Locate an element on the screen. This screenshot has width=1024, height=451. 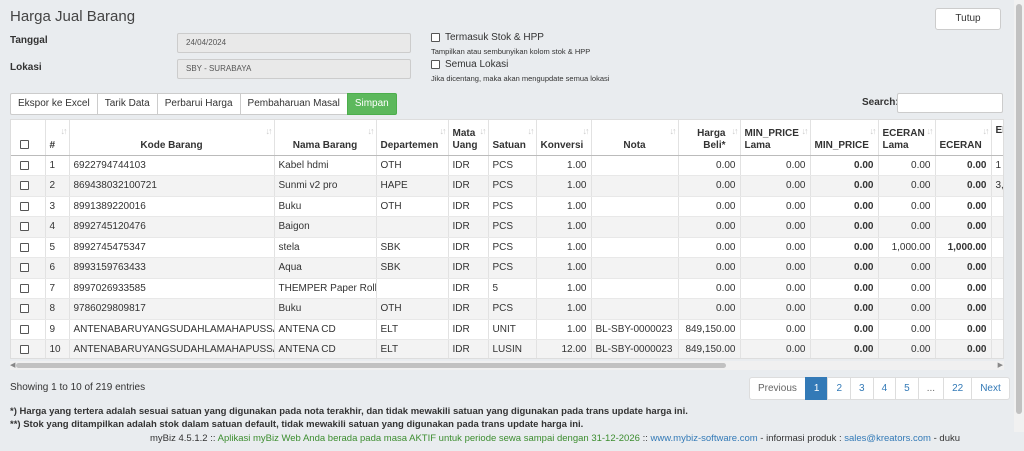
opt-semua-lokasi: Semua Lokasi is located at coordinates (469, 64).